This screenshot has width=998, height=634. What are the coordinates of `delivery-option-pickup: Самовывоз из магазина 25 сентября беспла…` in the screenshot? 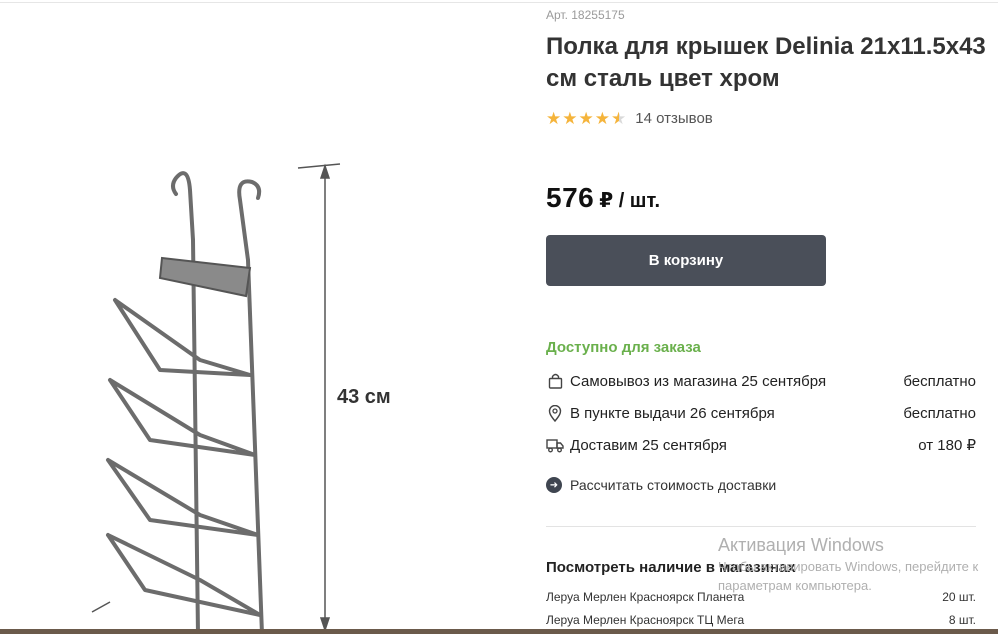 It's located at (761, 381).